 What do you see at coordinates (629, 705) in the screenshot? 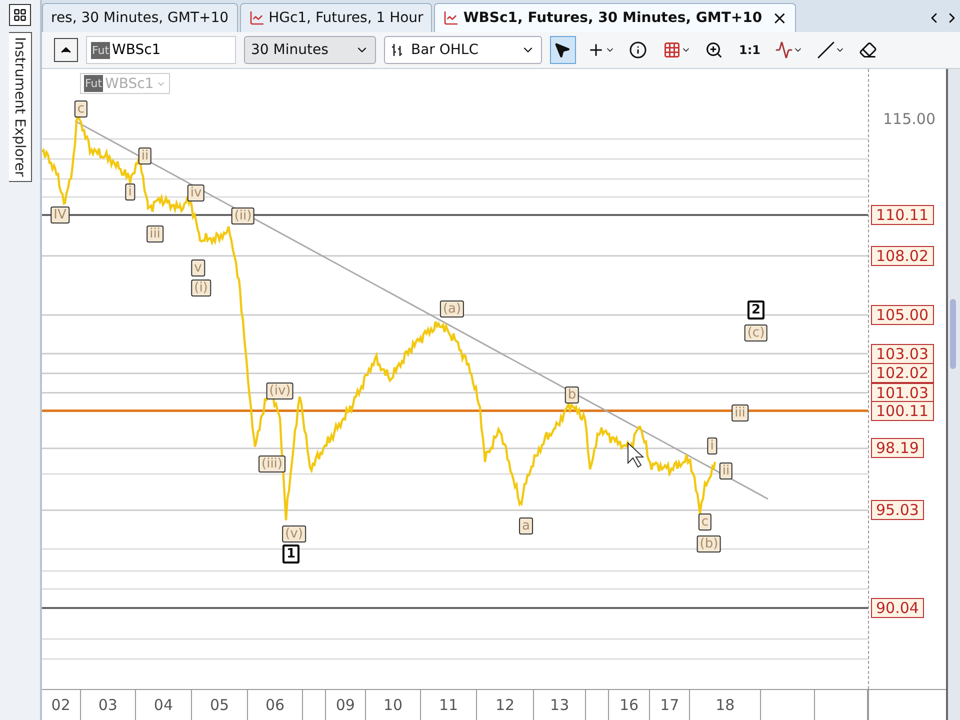
I see `date-label: 16` at bounding box center [629, 705].